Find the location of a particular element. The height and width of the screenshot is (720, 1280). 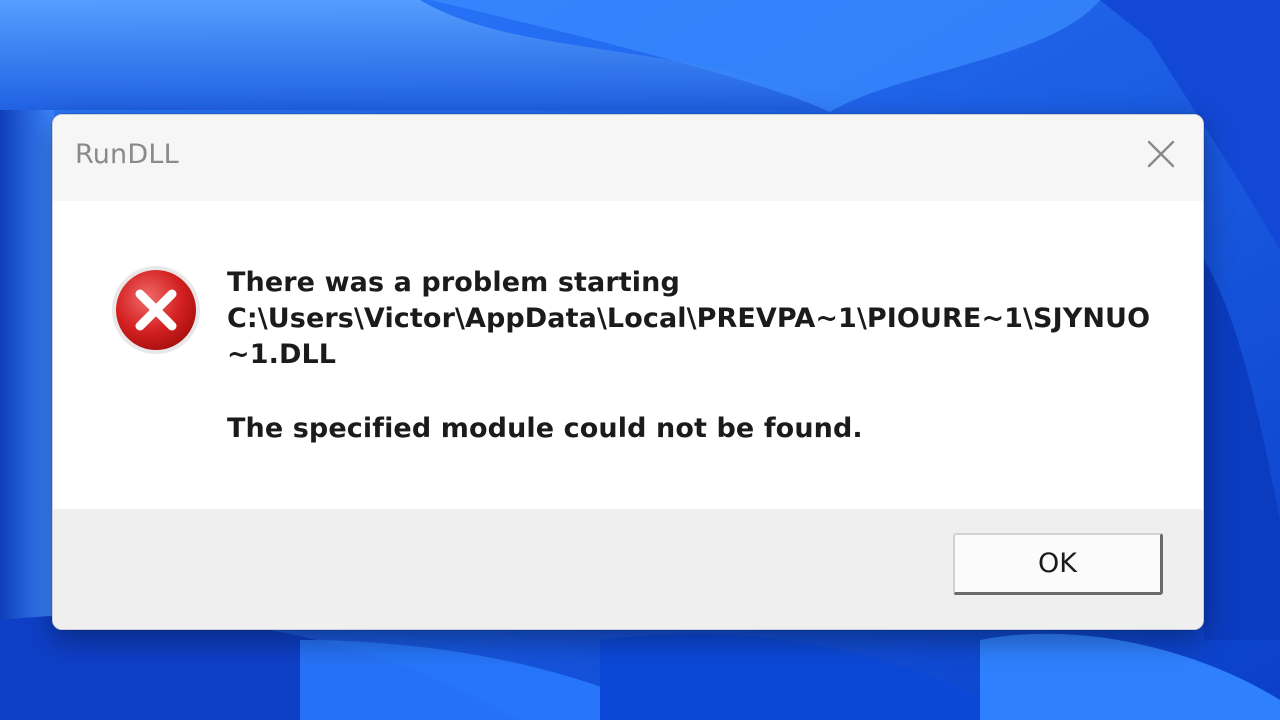

dialog-footer: OK is located at coordinates (628, 569).